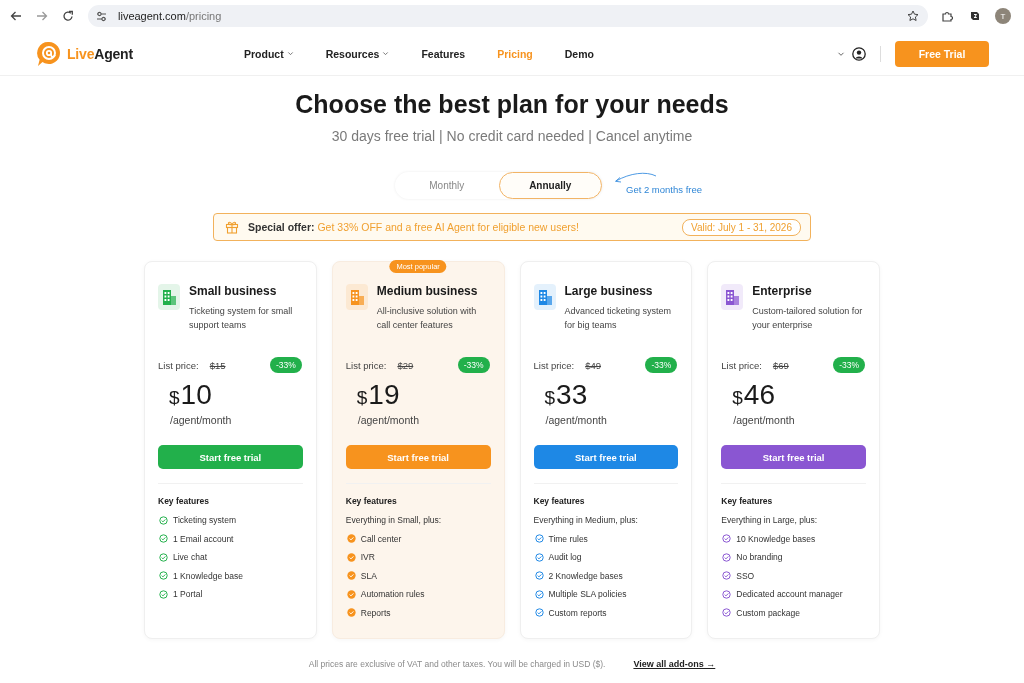 This screenshot has height=683, width=1024. What do you see at coordinates (443, 53) in the screenshot?
I see `nav-link: Features` at bounding box center [443, 53].